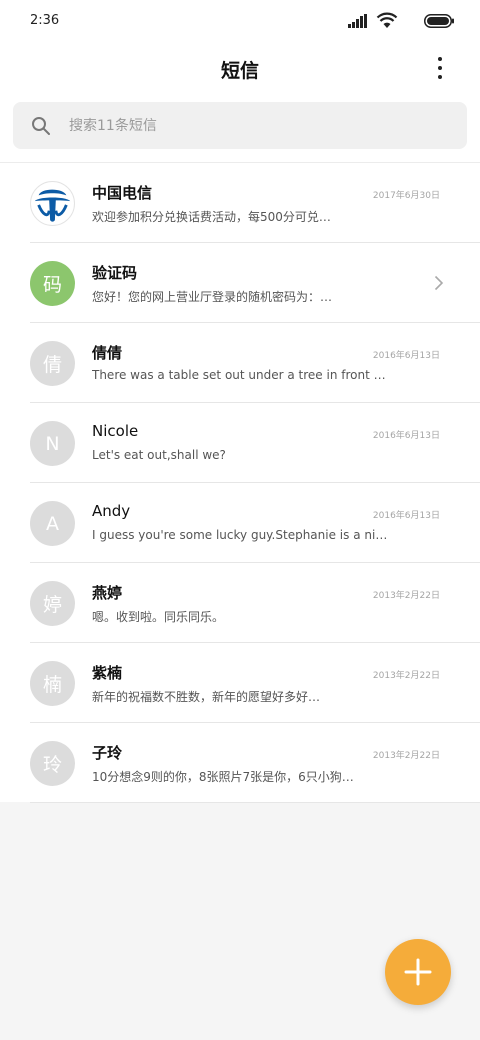 This screenshot has height=1040, width=480. I want to click on avatar: 楠, so click(52, 683).